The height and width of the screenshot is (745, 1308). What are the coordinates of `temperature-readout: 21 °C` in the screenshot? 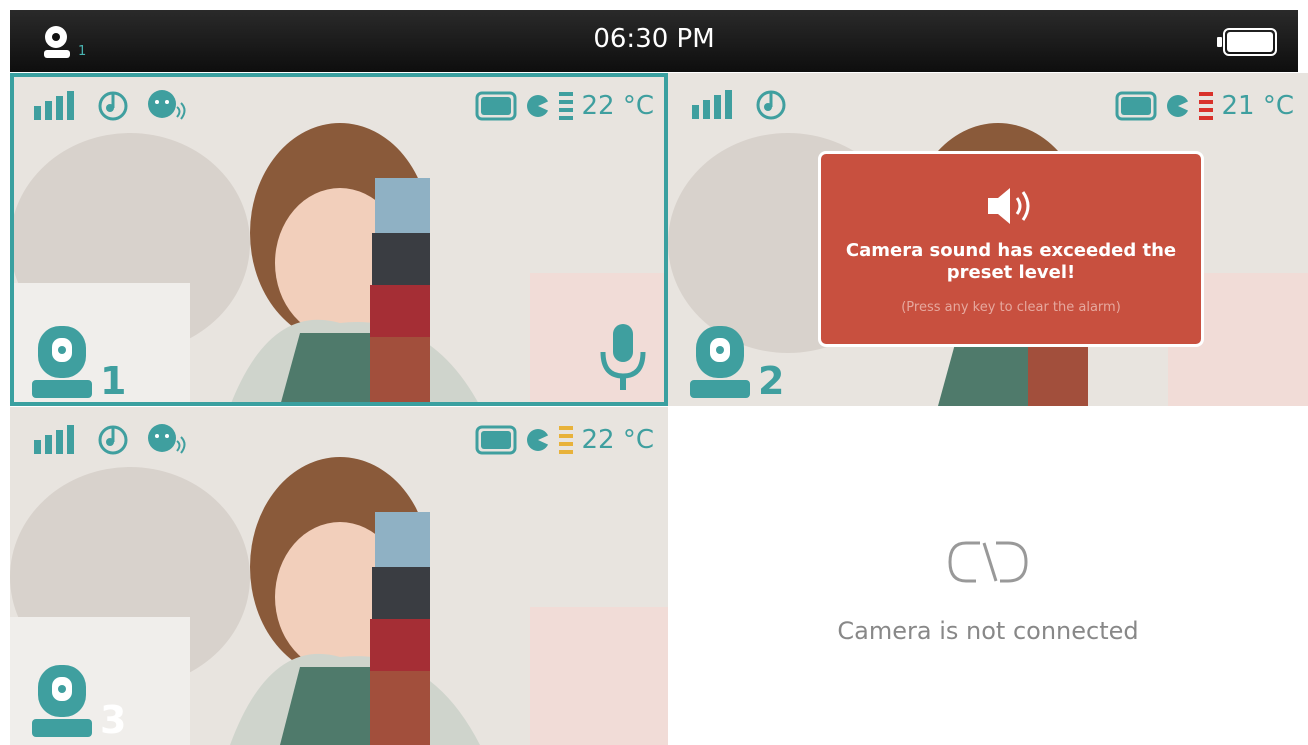 It's located at (1257, 106).